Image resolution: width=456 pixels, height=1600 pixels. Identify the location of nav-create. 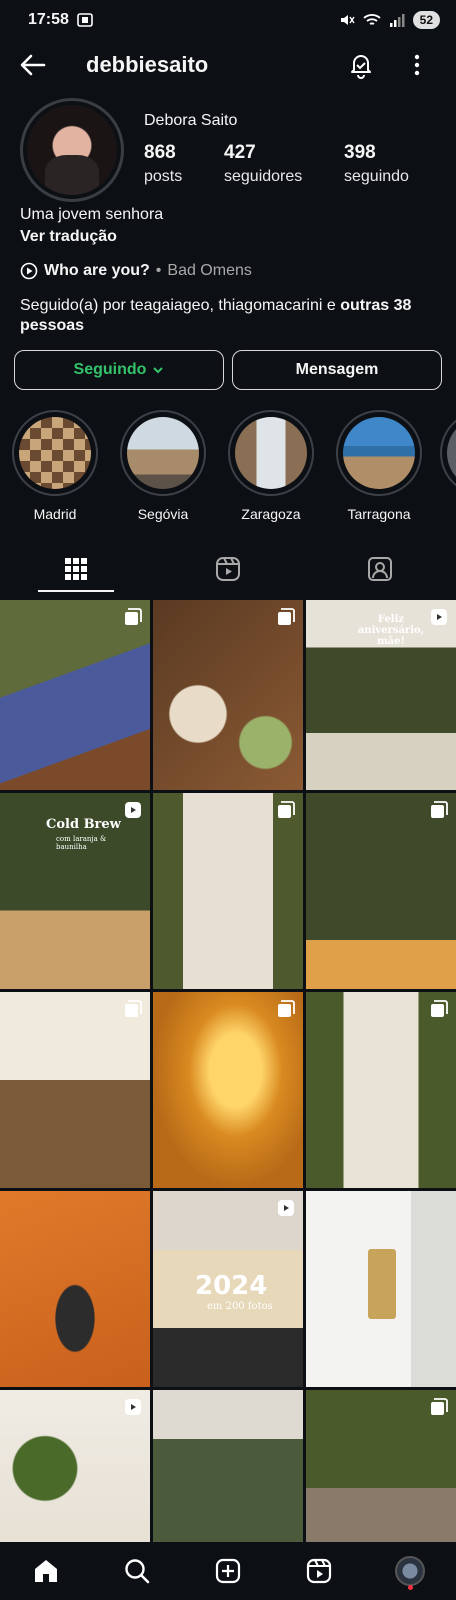
(228, 1571).